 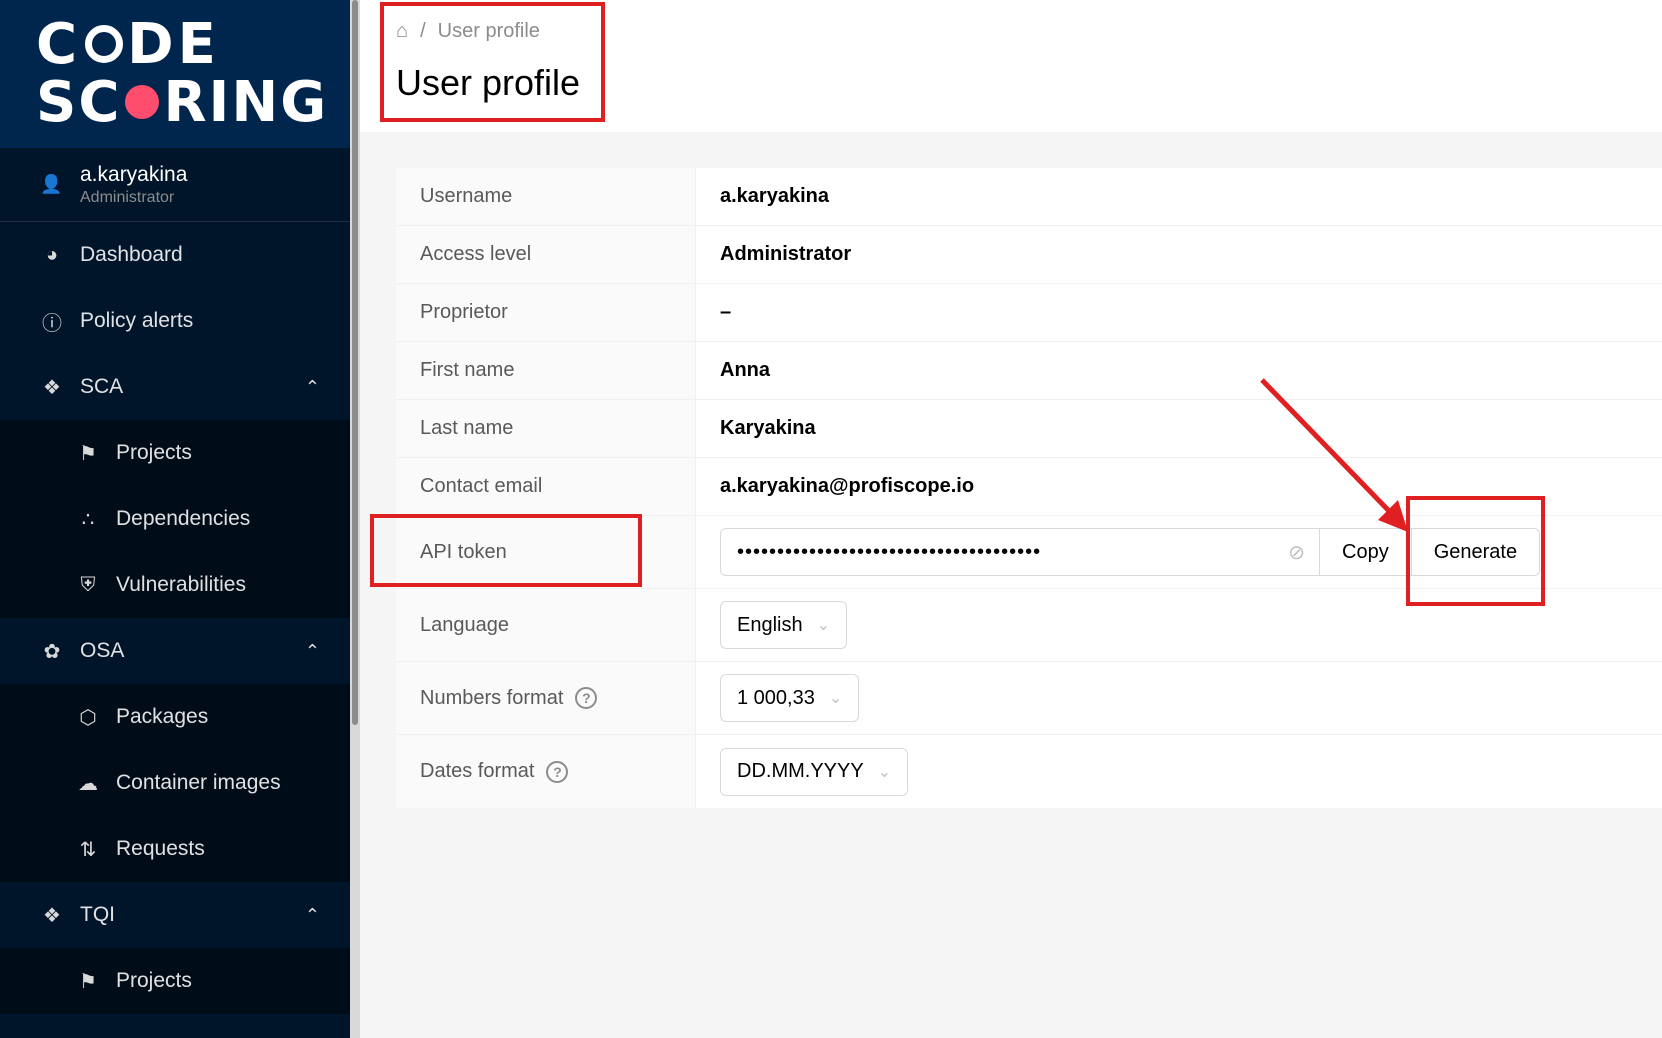 I want to click on dates-format-select: DD.MM.YYYY ⌄, so click(x=814, y=771).